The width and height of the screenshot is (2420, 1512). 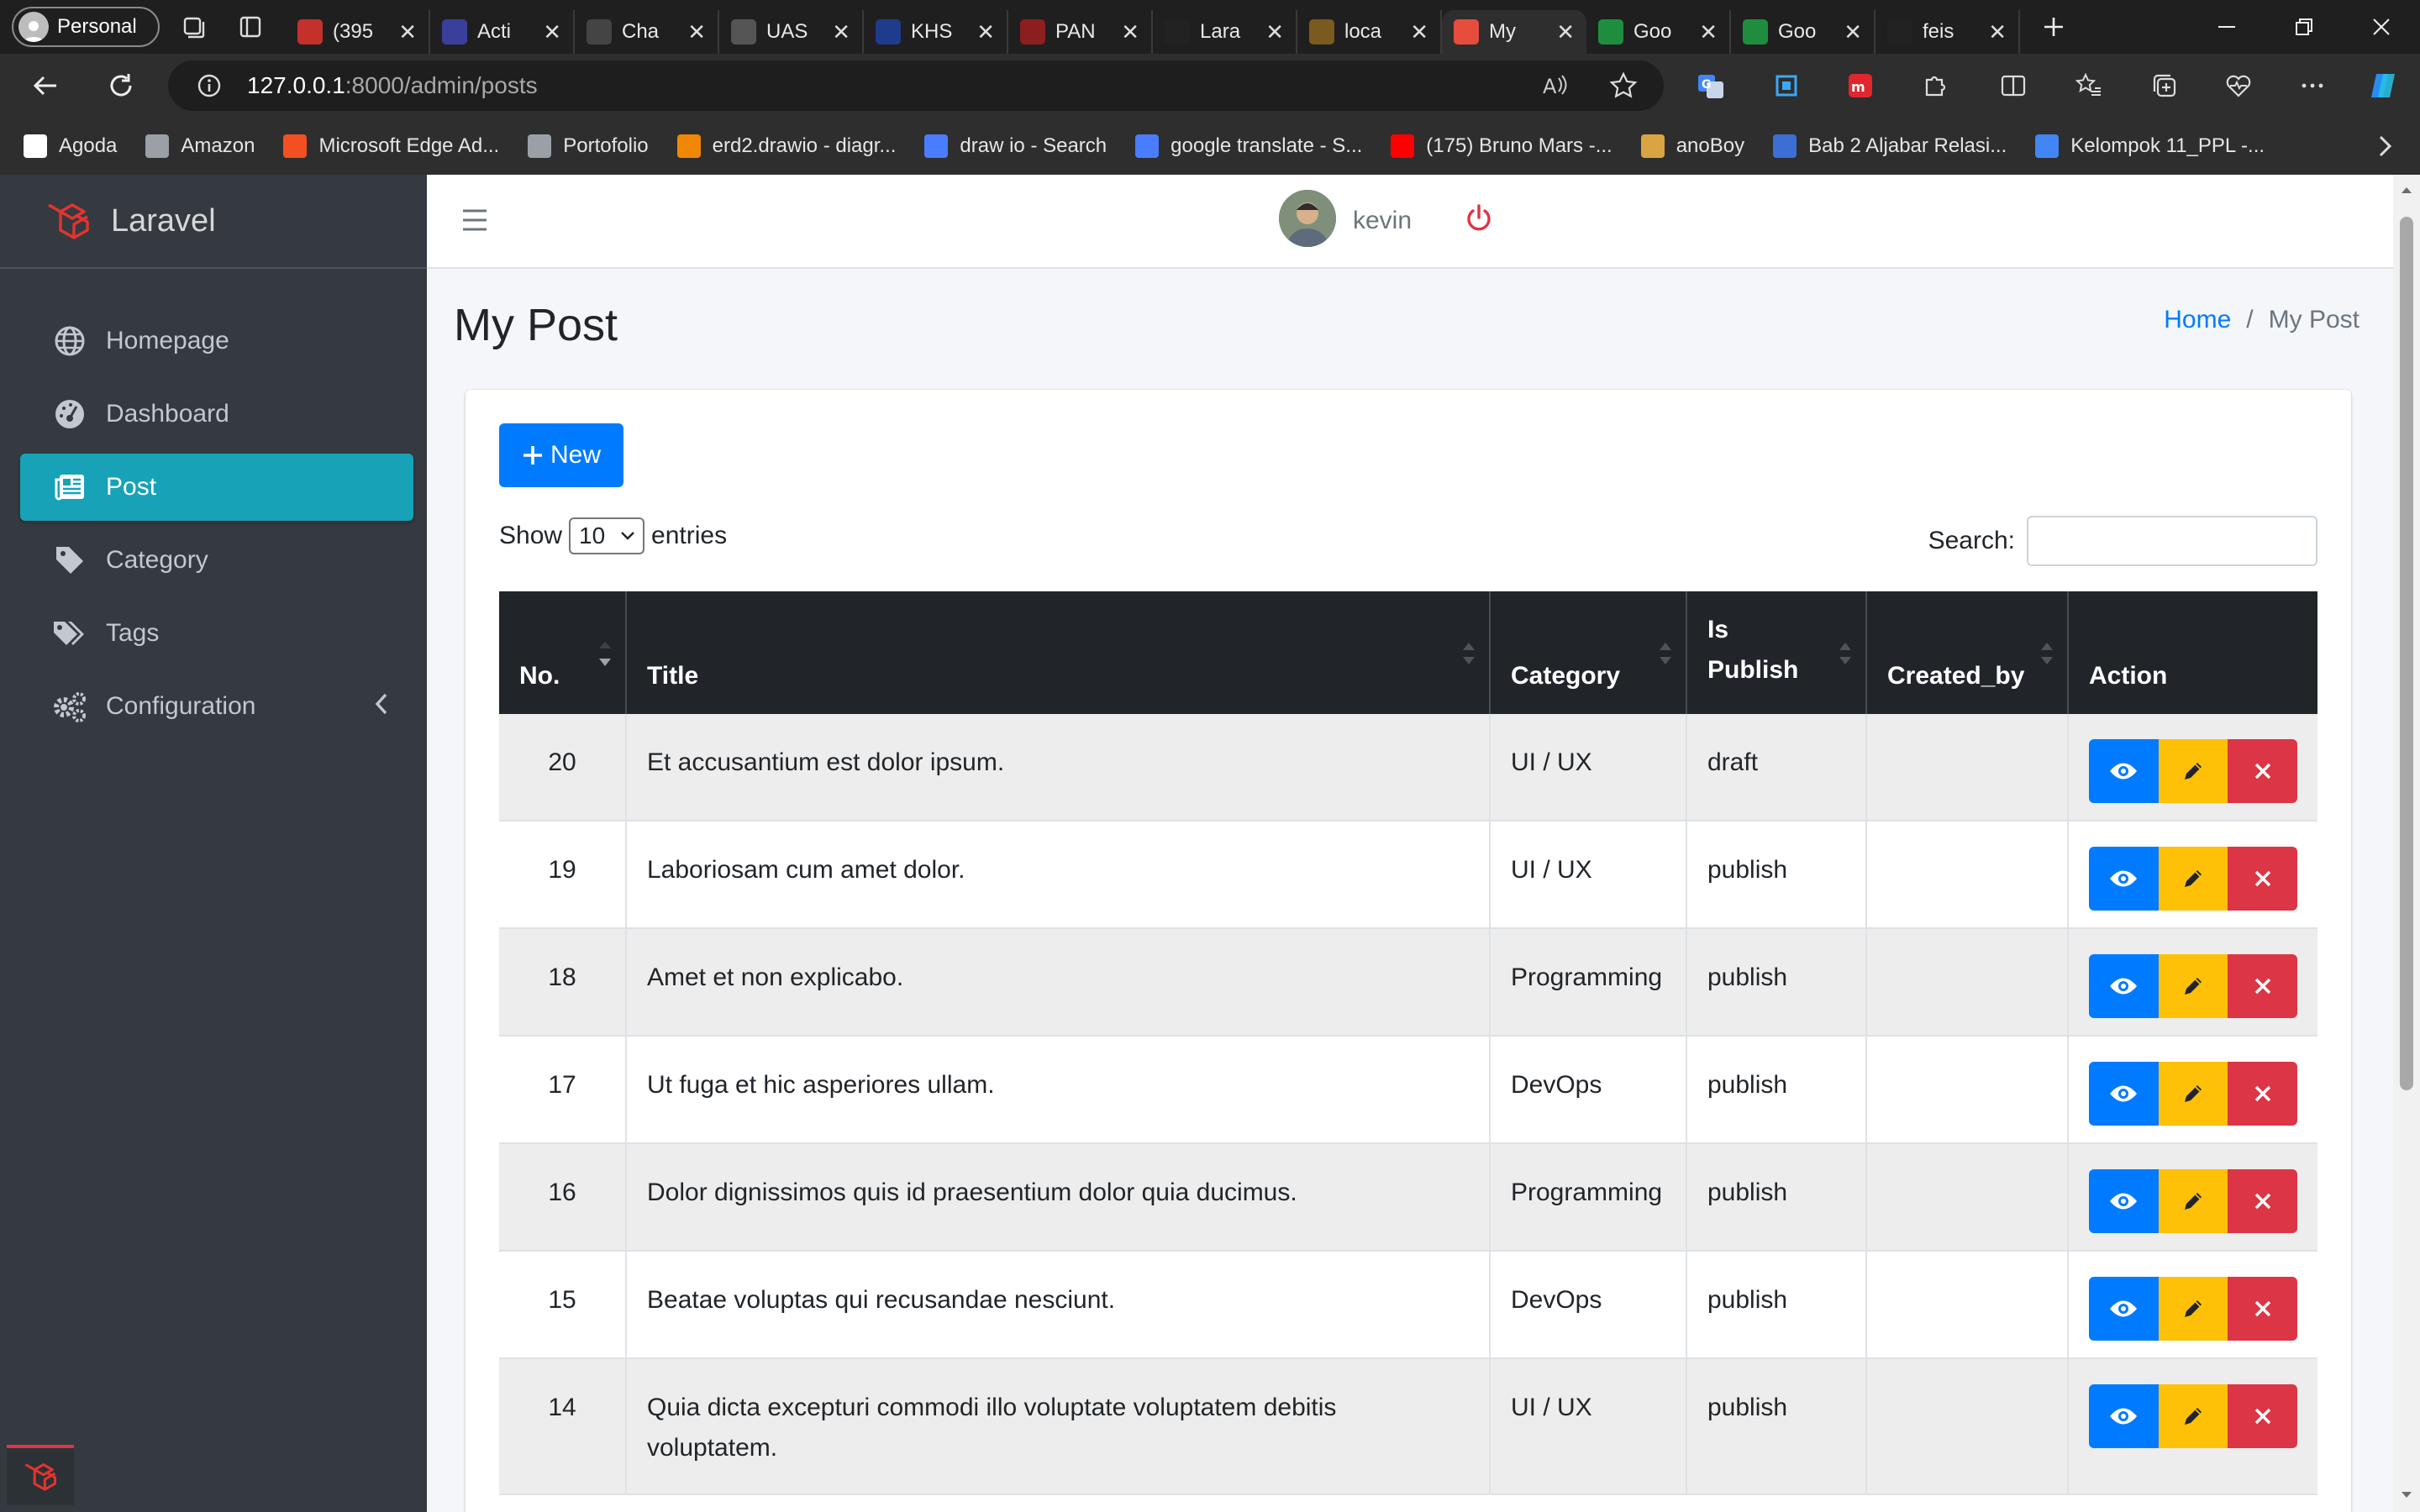 What do you see at coordinates (2383, 86) in the screenshot?
I see `copilot-icon` at bounding box center [2383, 86].